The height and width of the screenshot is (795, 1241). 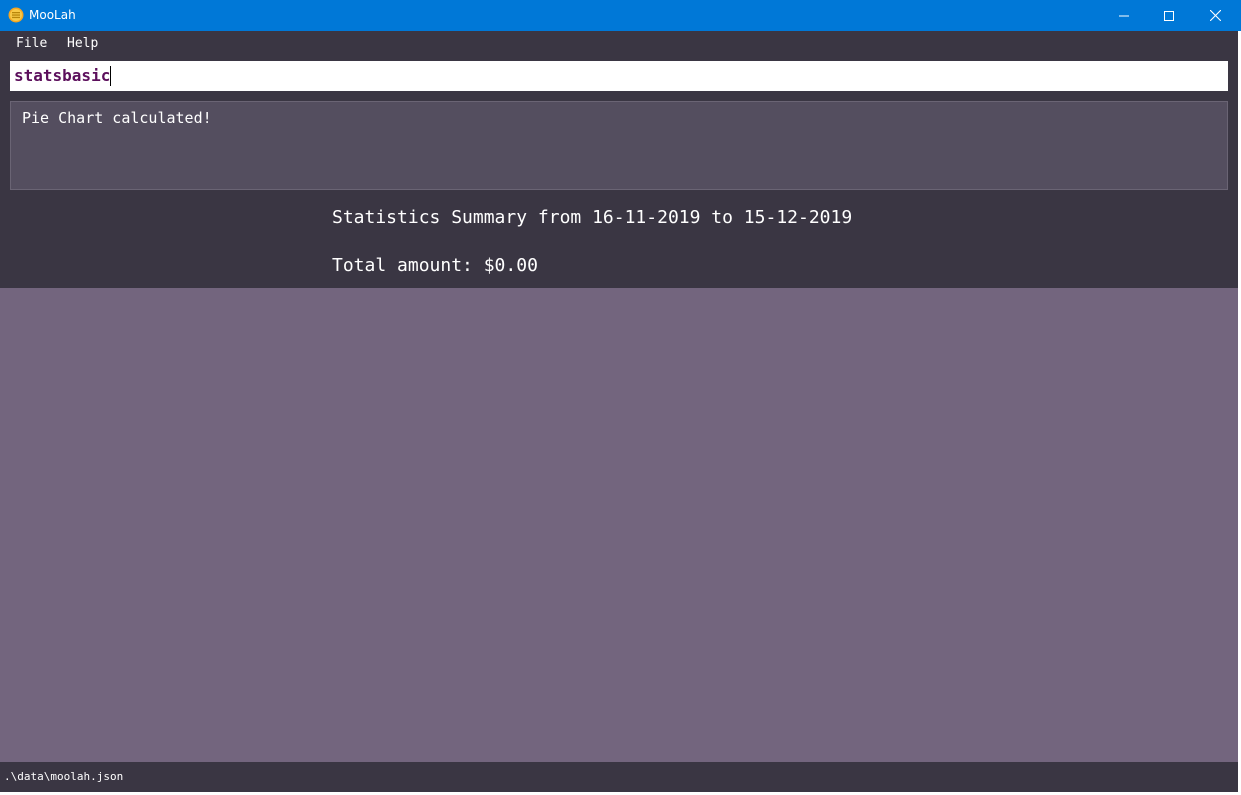 What do you see at coordinates (31, 44) in the screenshot?
I see `menu-file: File` at bounding box center [31, 44].